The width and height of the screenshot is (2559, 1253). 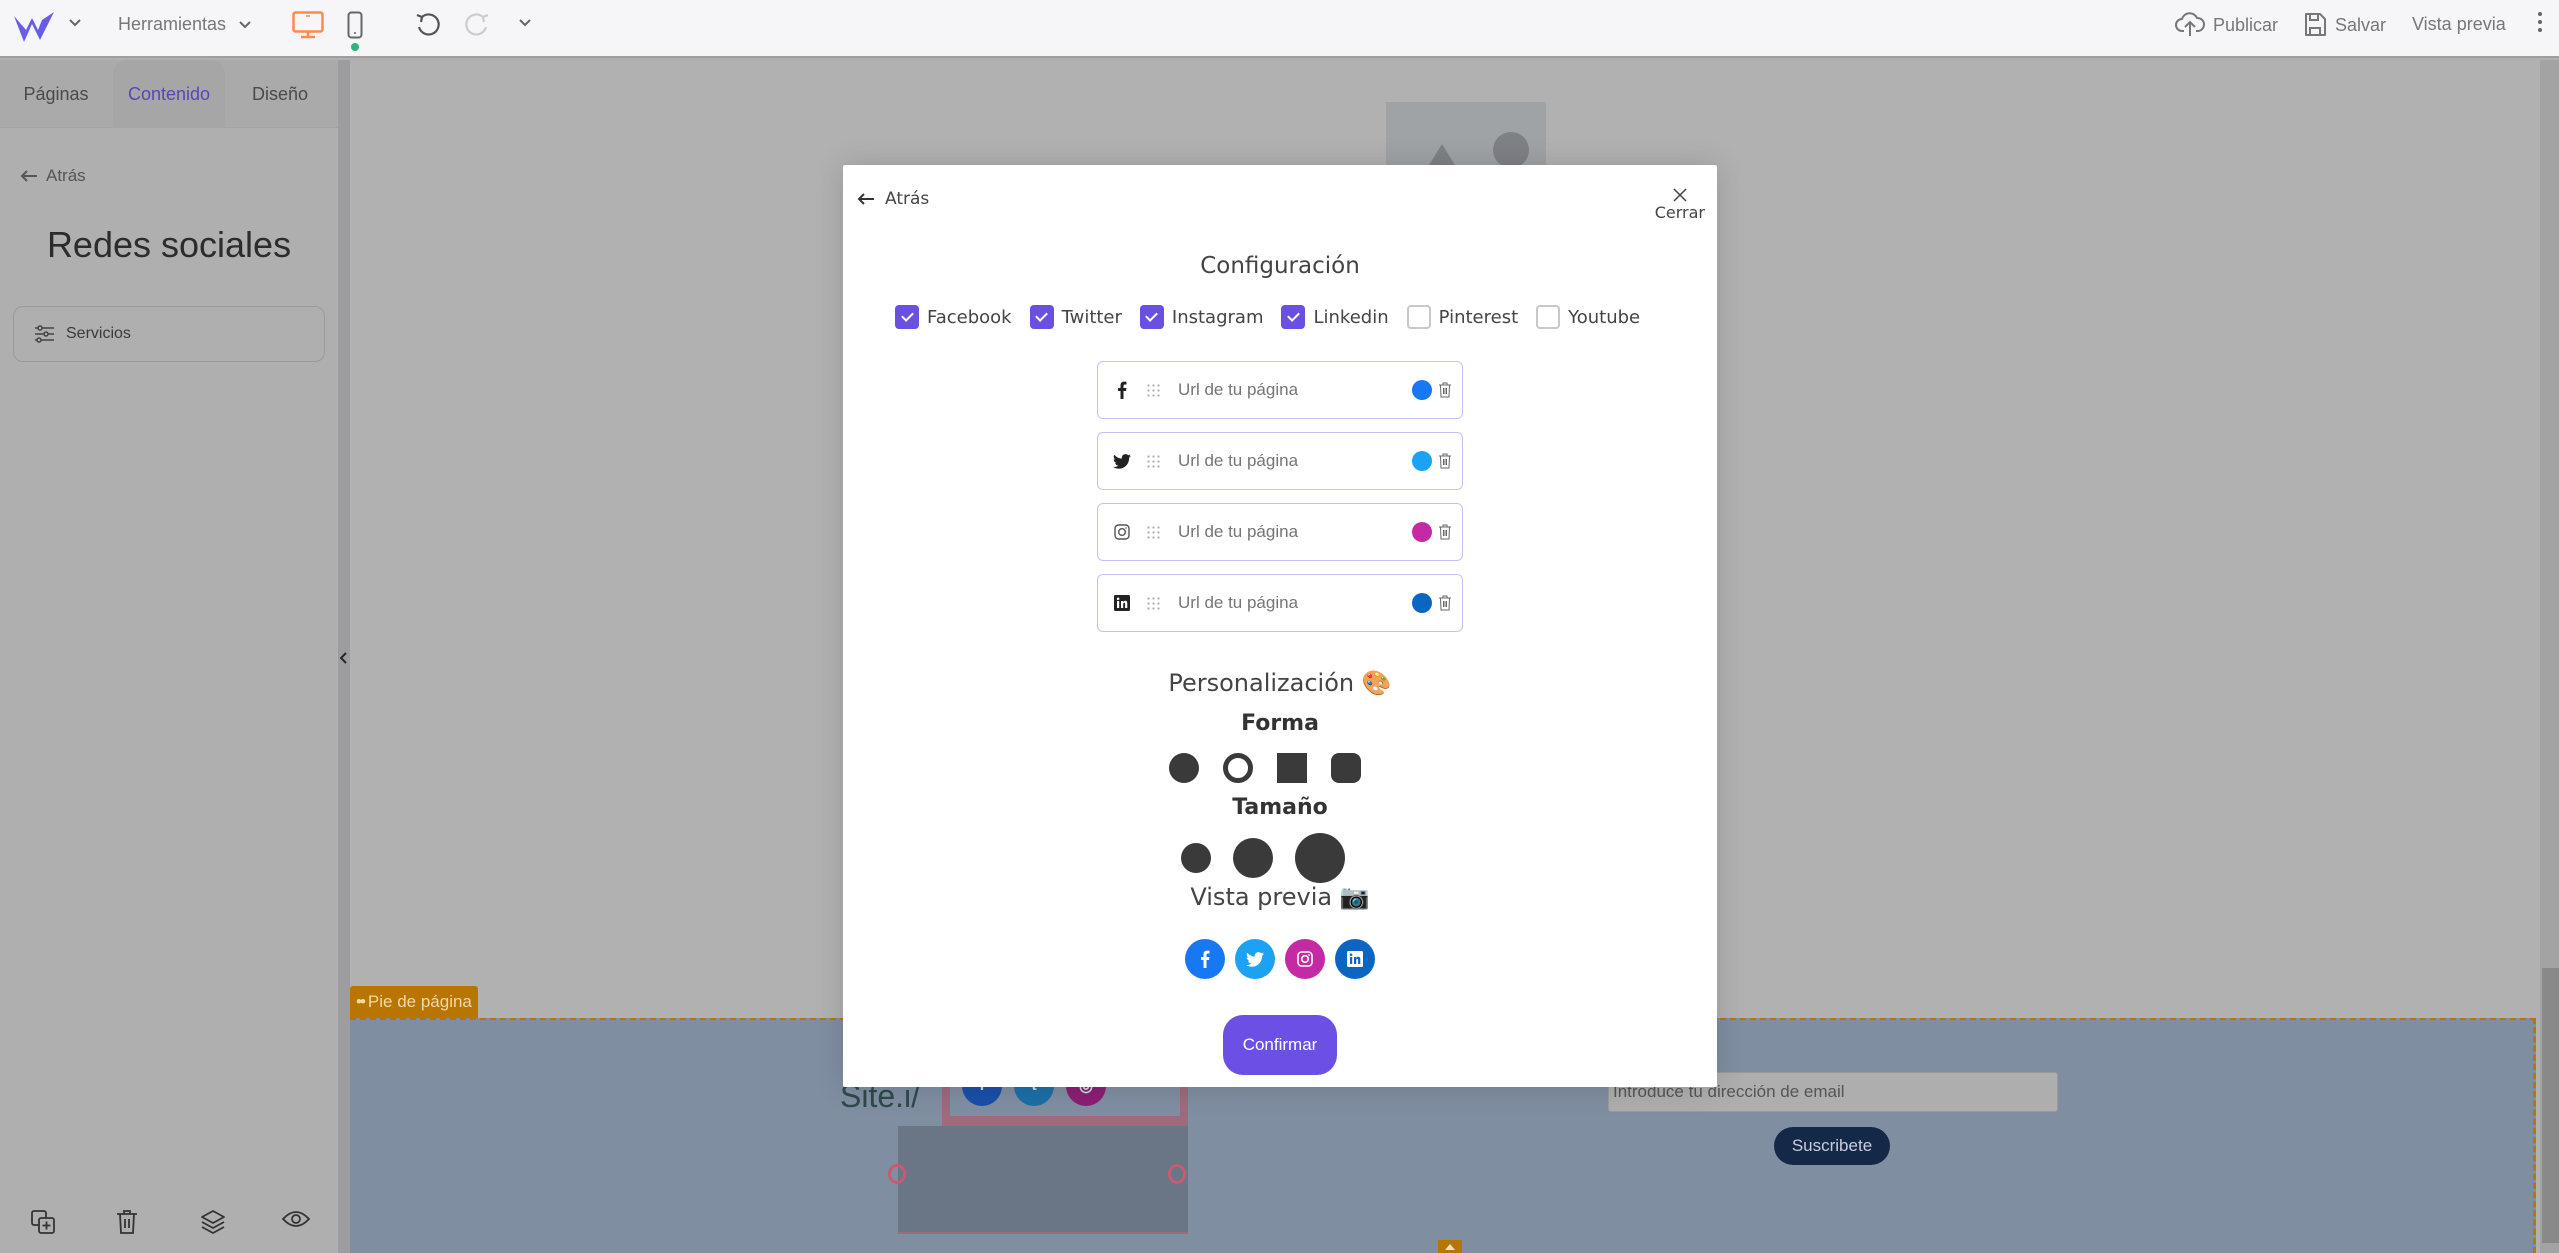 I want to click on resize-handle-left, so click(x=897, y=1174).